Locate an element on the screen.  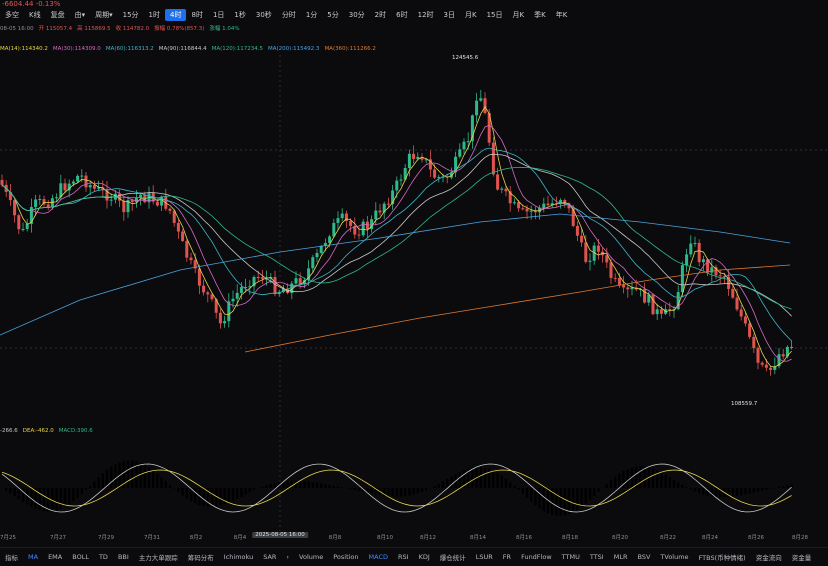
macd-legend-item: DEA:-462.0 is located at coordinates (38, 431).